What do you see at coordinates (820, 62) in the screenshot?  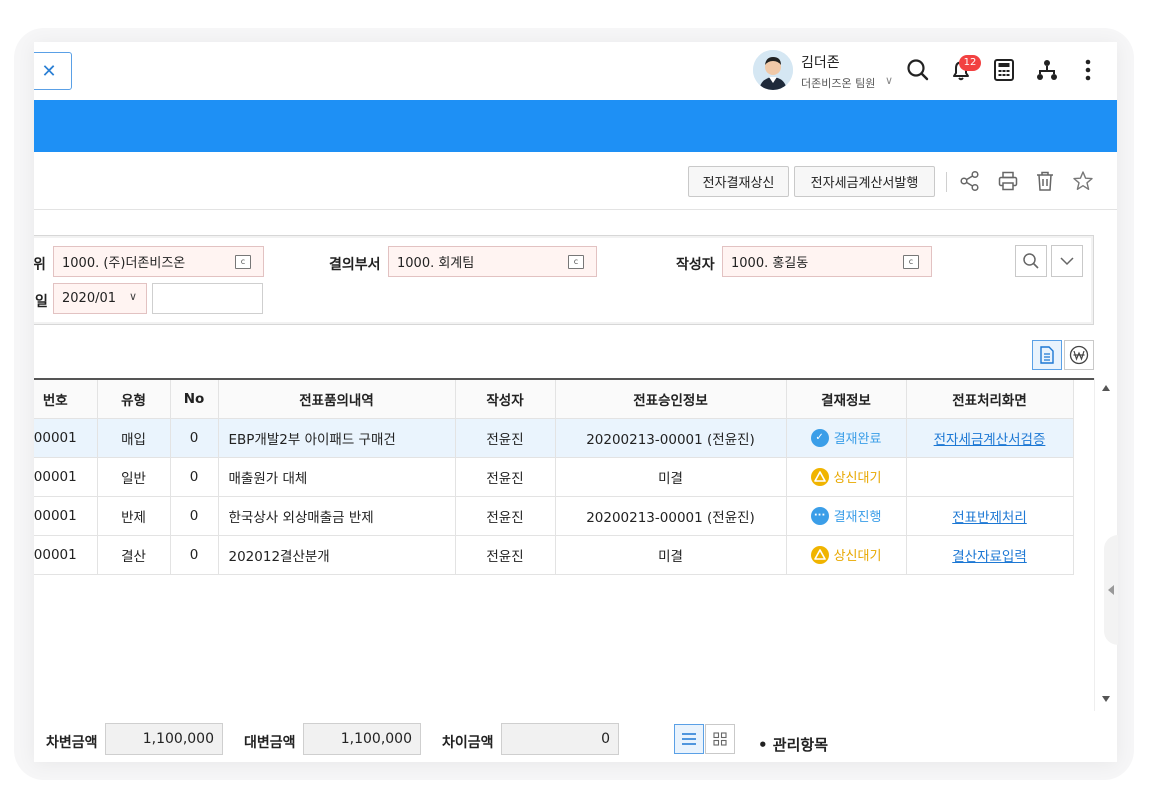 I see `user-name: 김더존` at bounding box center [820, 62].